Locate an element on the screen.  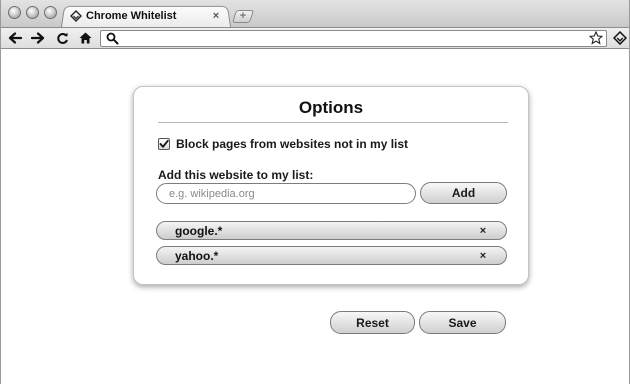
tab-close-icon: × is located at coordinates (216, 16).